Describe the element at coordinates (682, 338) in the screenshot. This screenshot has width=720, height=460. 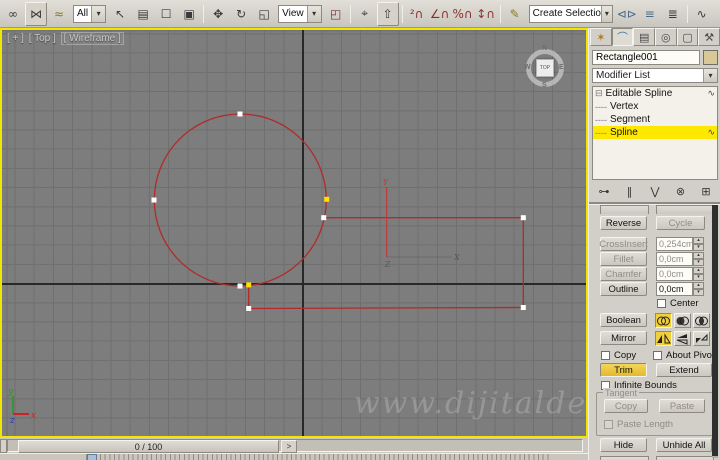
I see `mirror-vertical-icon` at that location.